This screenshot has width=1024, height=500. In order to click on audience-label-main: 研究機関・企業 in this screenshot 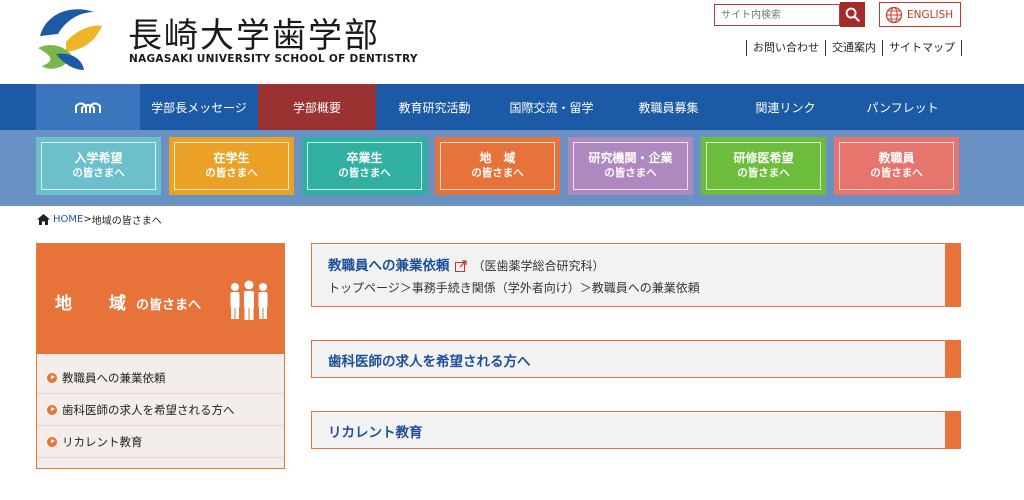, I will do `click(630, 158)`.